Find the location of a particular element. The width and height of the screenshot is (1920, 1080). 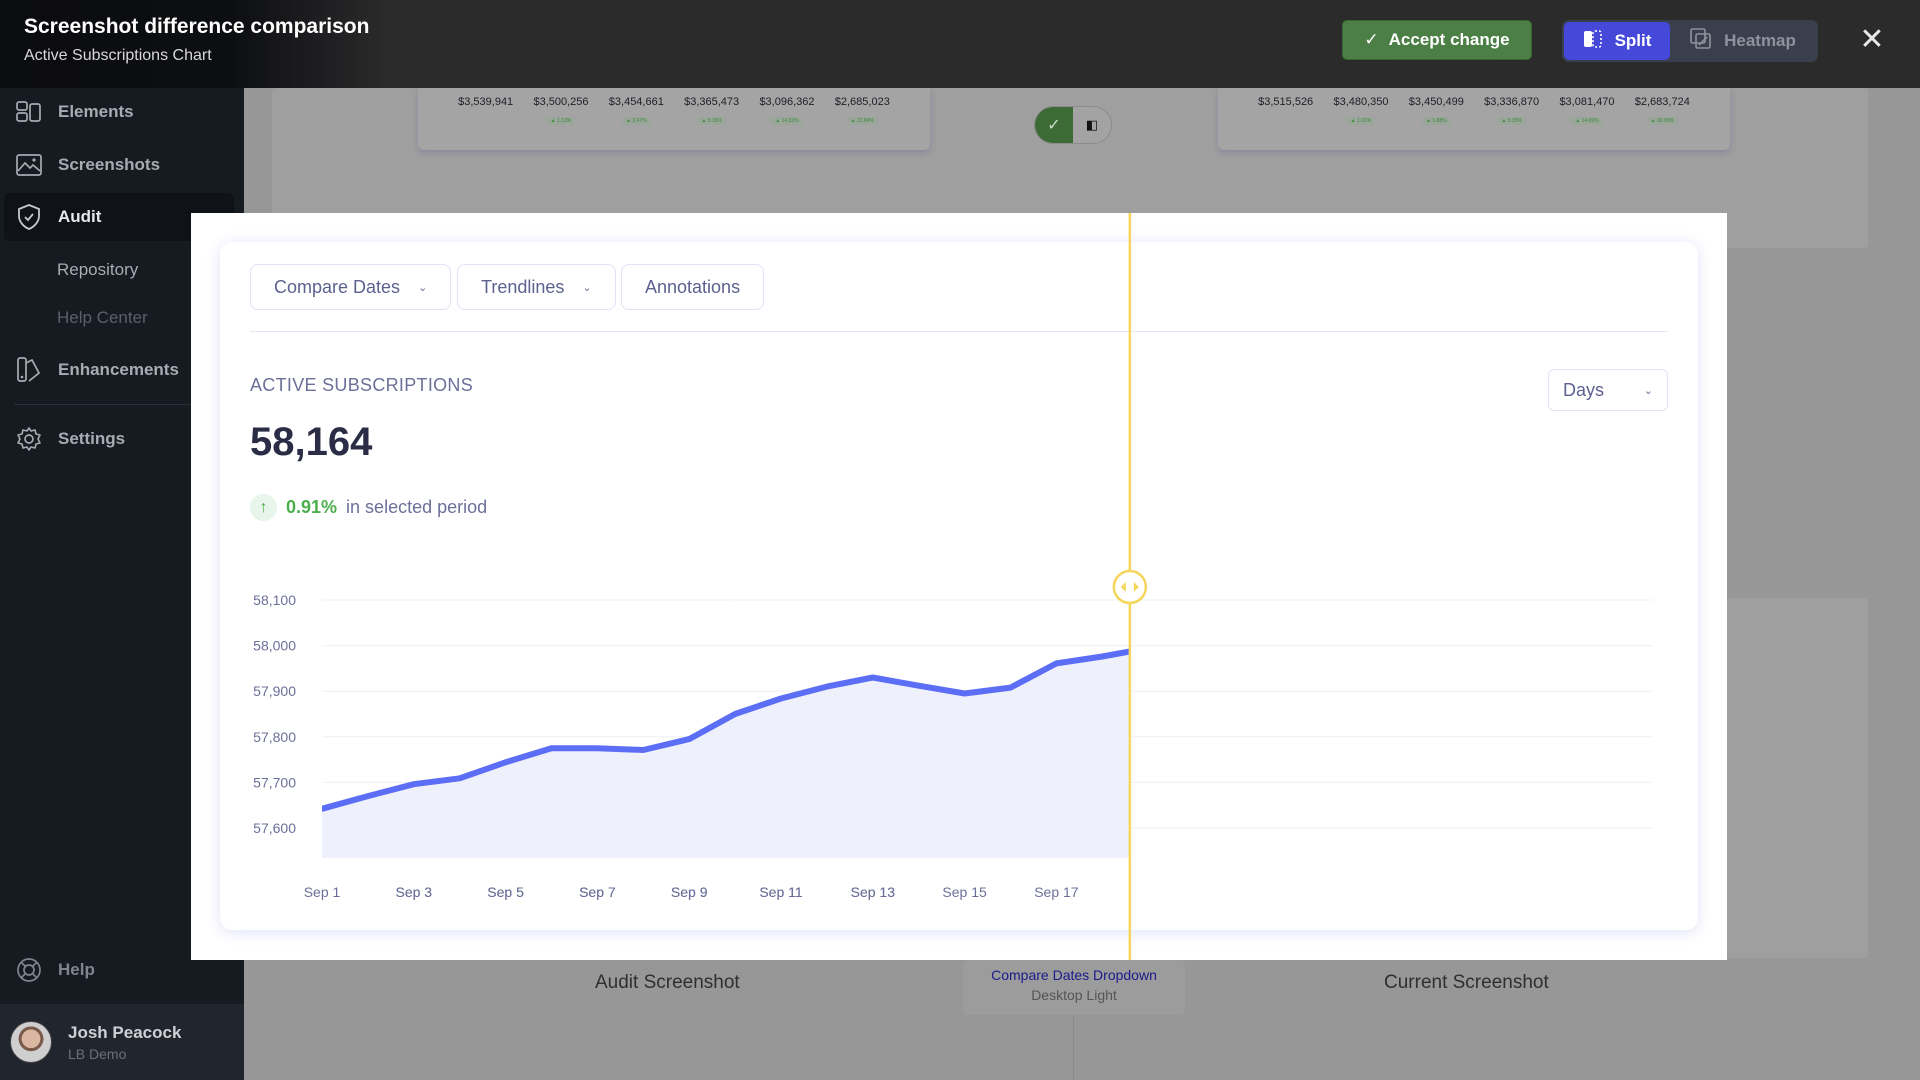

y-tick-label: 57,700 is located at coordinates (274, 782).